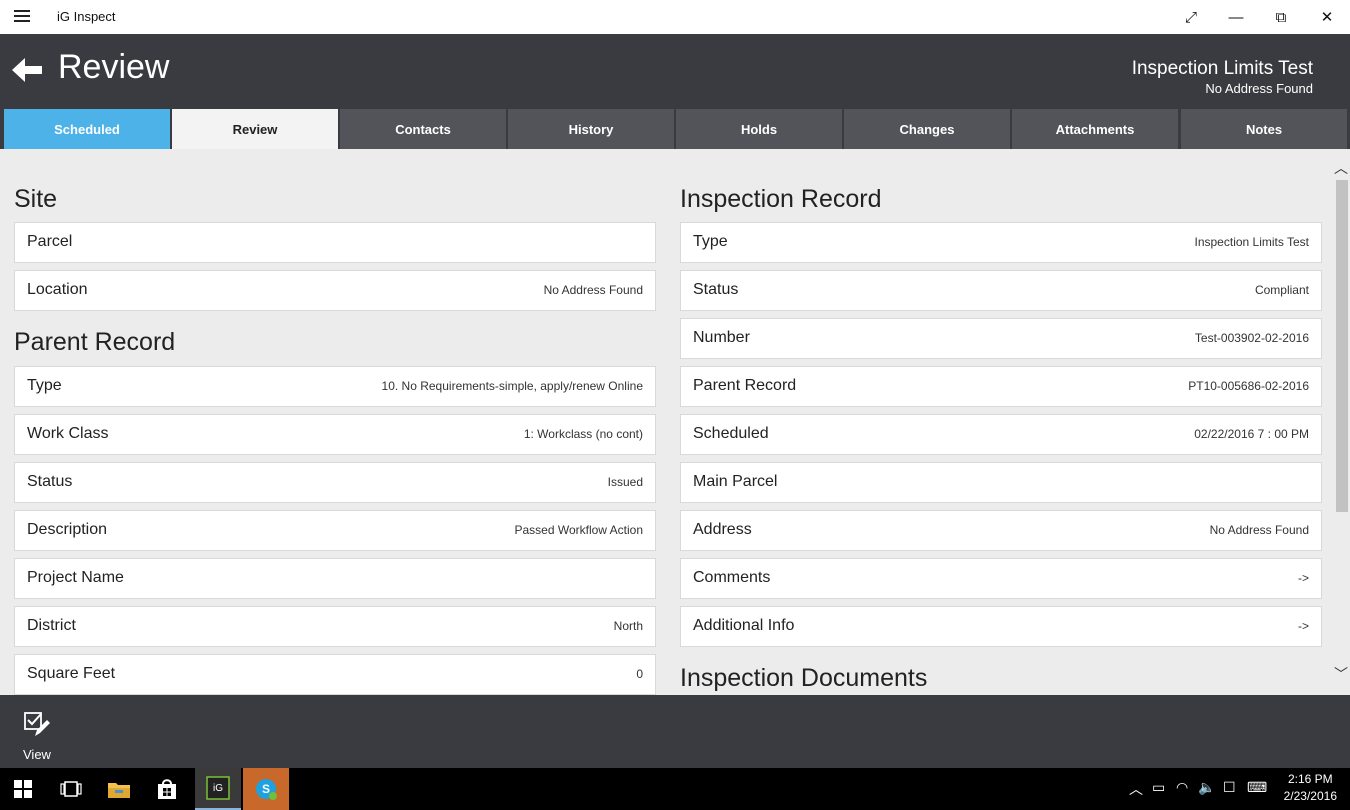 The width and height of the screenshot is (1350, 810). I want to click on record-summary: Inspection Limits Test No Address Found, so click(1222, 77).